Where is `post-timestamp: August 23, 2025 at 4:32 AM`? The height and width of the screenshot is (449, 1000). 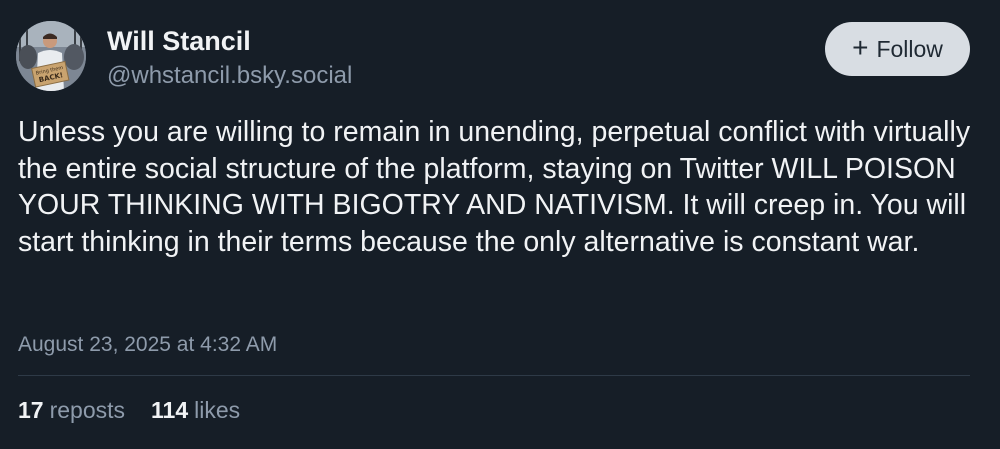
post-timestamp: August 23, 2025 at 4:32 AM is located at coordinates (147, 345).